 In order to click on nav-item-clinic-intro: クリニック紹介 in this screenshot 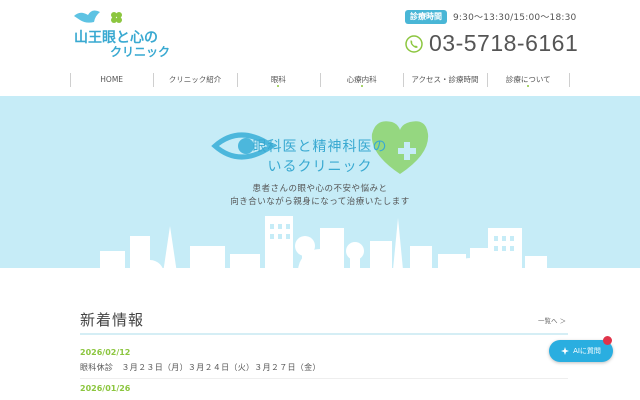, I will do `click(194, 80)`.